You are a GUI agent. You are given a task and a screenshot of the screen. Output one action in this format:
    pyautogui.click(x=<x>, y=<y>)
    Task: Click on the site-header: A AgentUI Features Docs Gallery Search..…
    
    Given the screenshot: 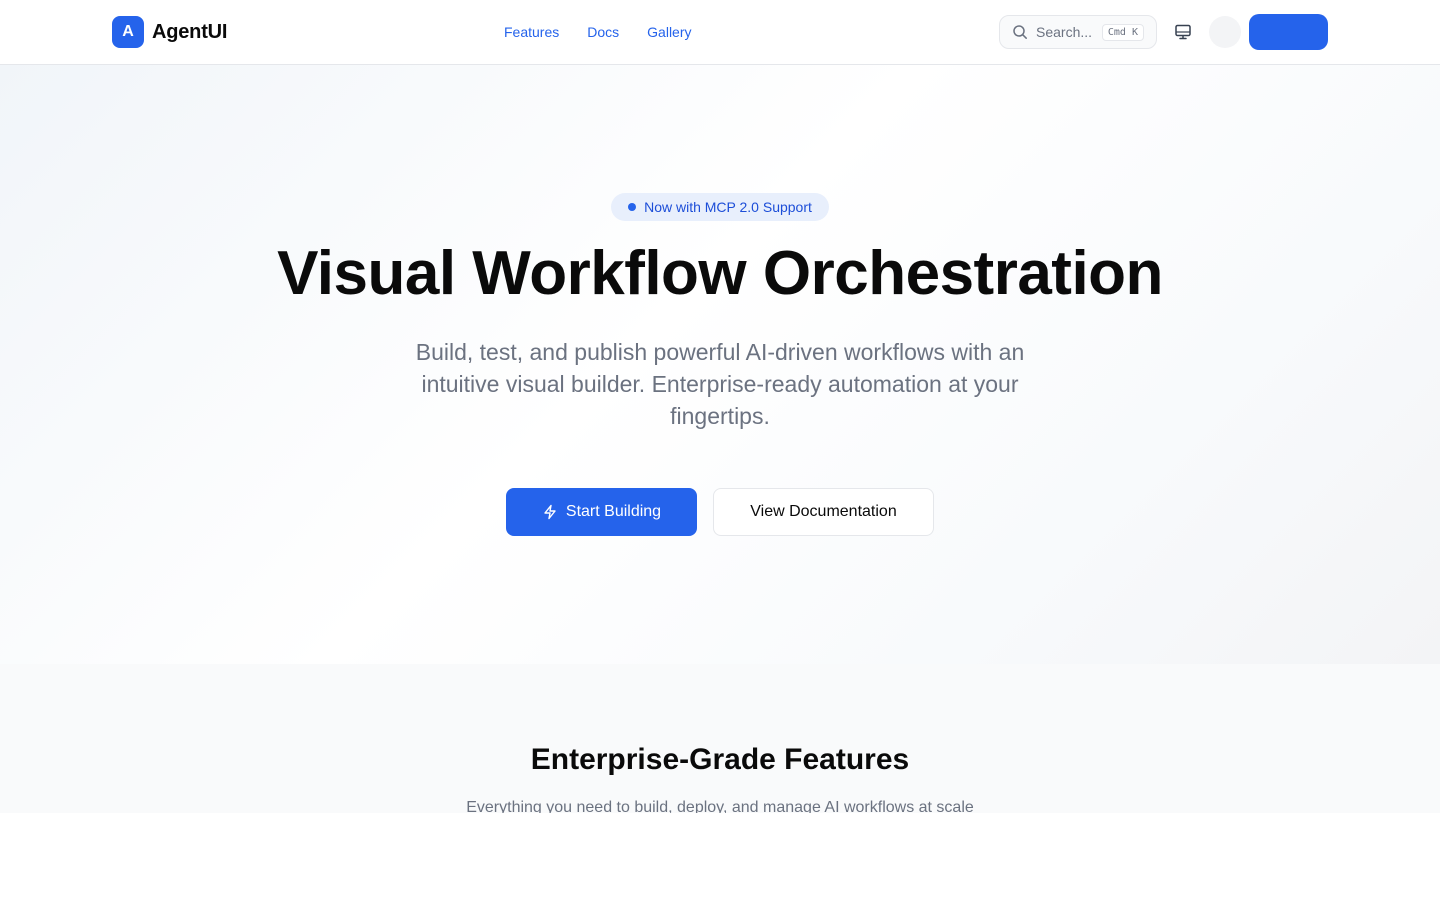 What is the action you would take?
    pyautogui.click(x=720, y=32)
    